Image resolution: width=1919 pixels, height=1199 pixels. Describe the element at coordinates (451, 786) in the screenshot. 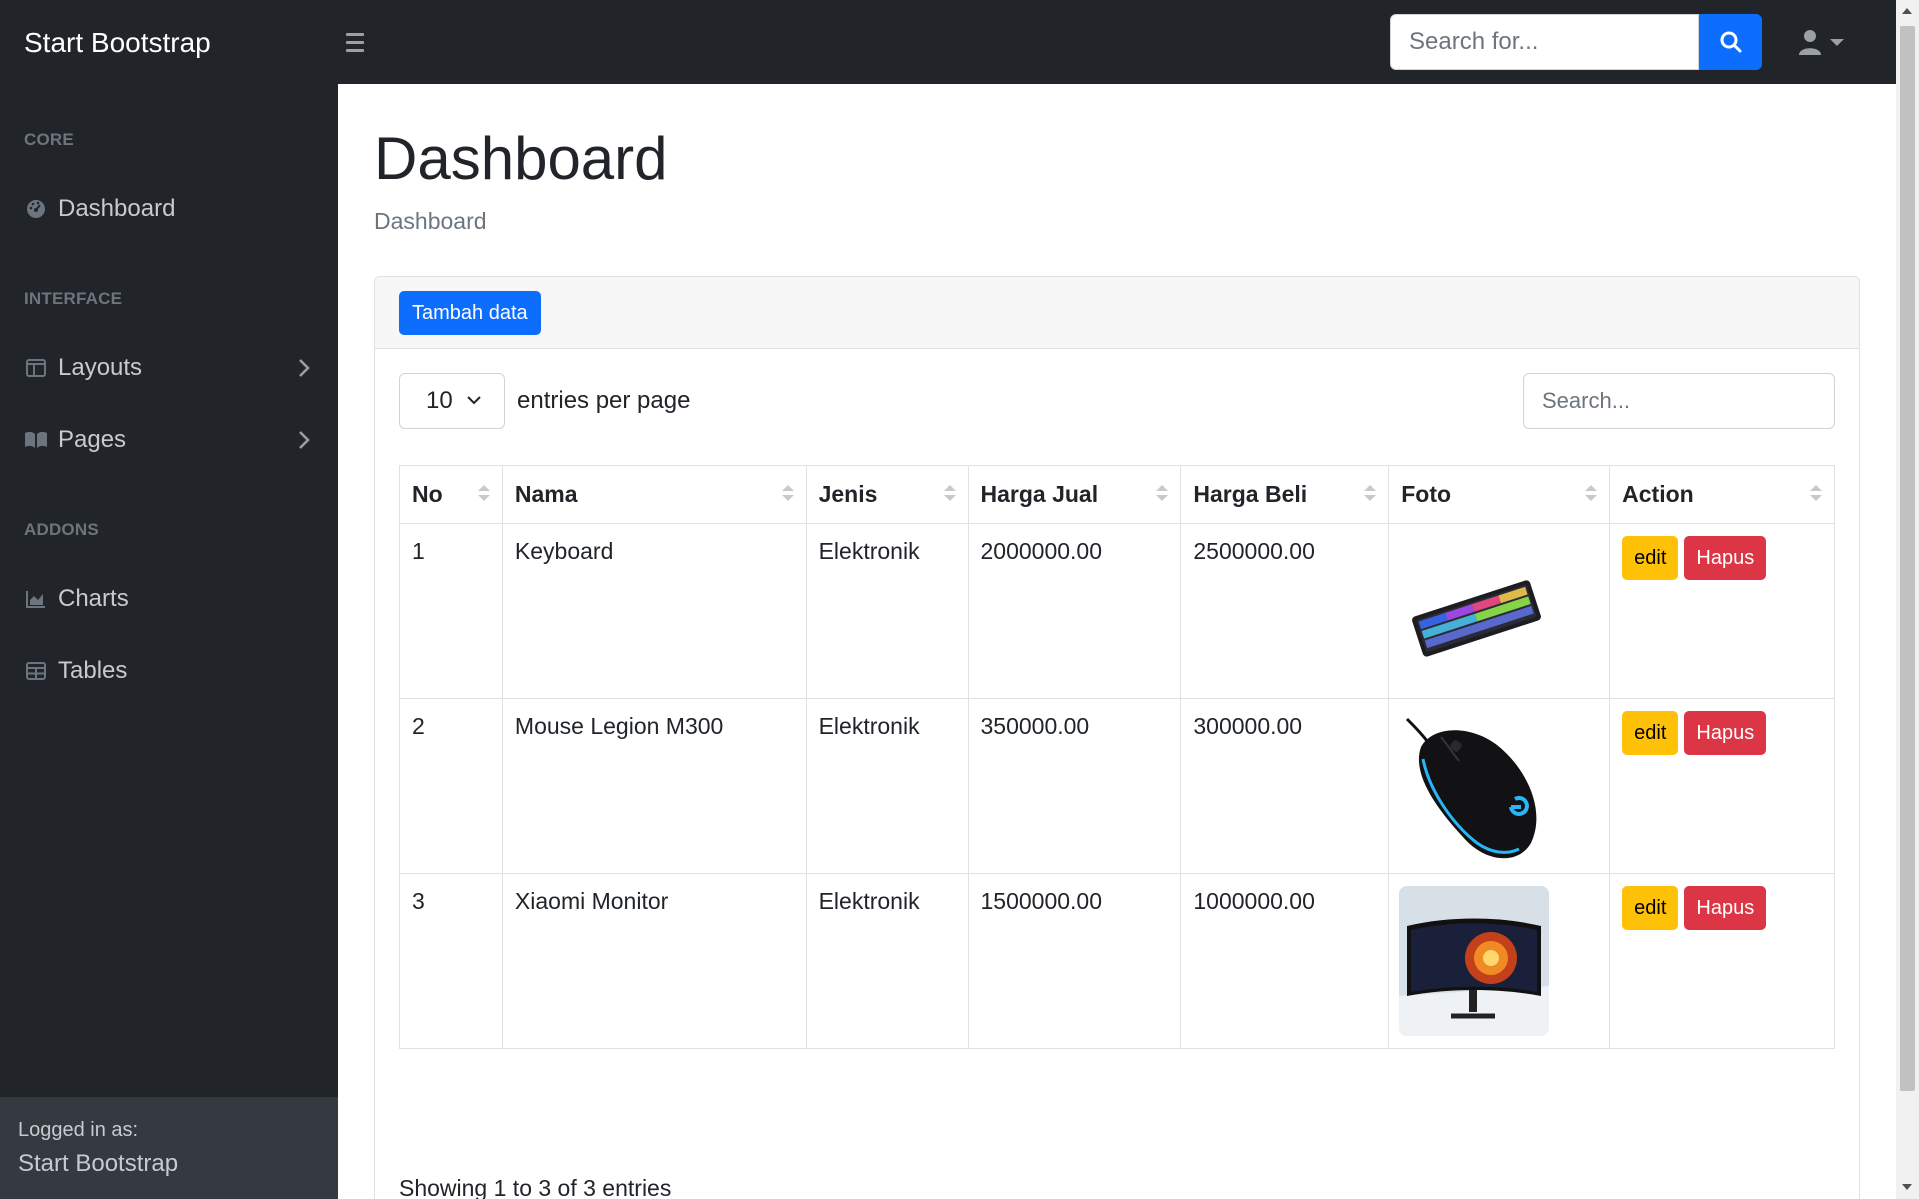

I see `cell-no: 2` at that location.